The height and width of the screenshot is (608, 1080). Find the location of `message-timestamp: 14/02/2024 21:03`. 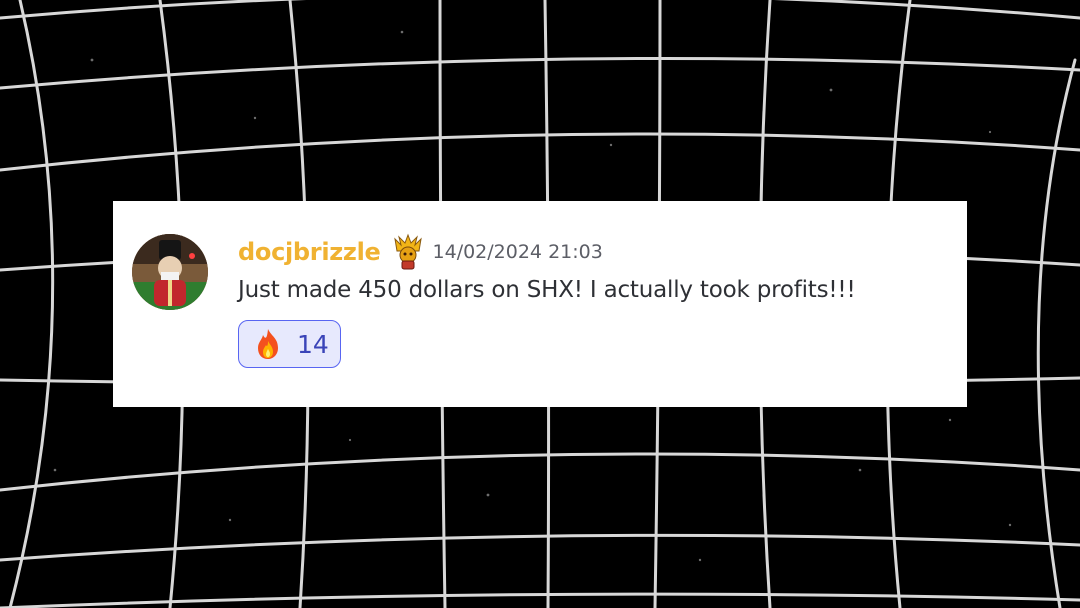

message-timestamp: 14/02/2024 21:03 is located at coordinates (517, 252).